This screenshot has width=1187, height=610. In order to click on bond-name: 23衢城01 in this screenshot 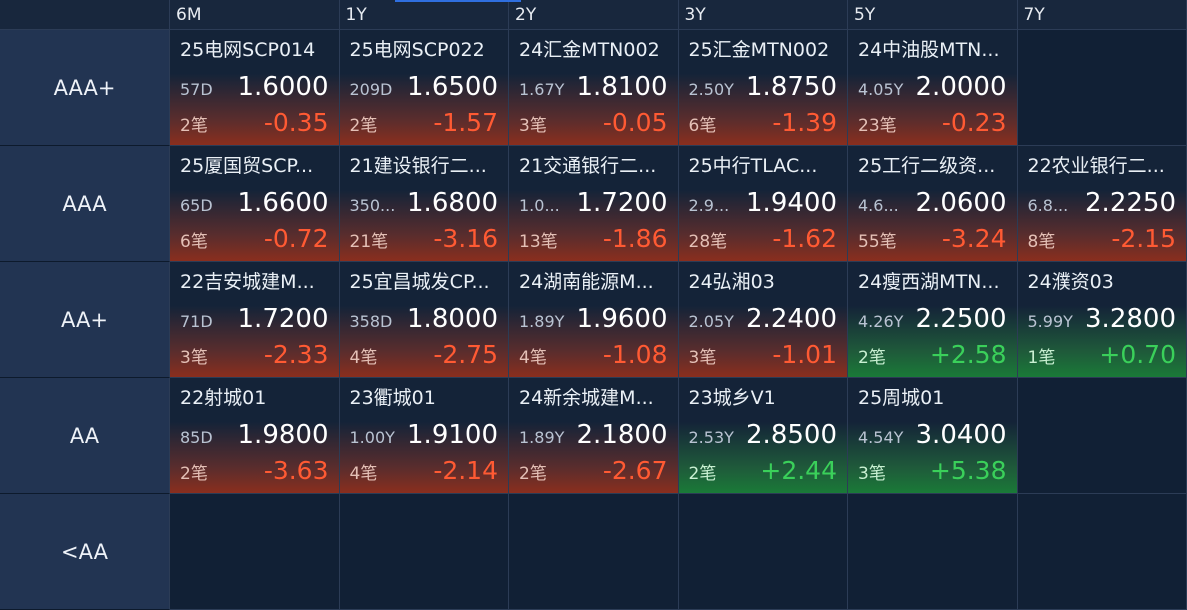, I will do `click(392, 398)`.